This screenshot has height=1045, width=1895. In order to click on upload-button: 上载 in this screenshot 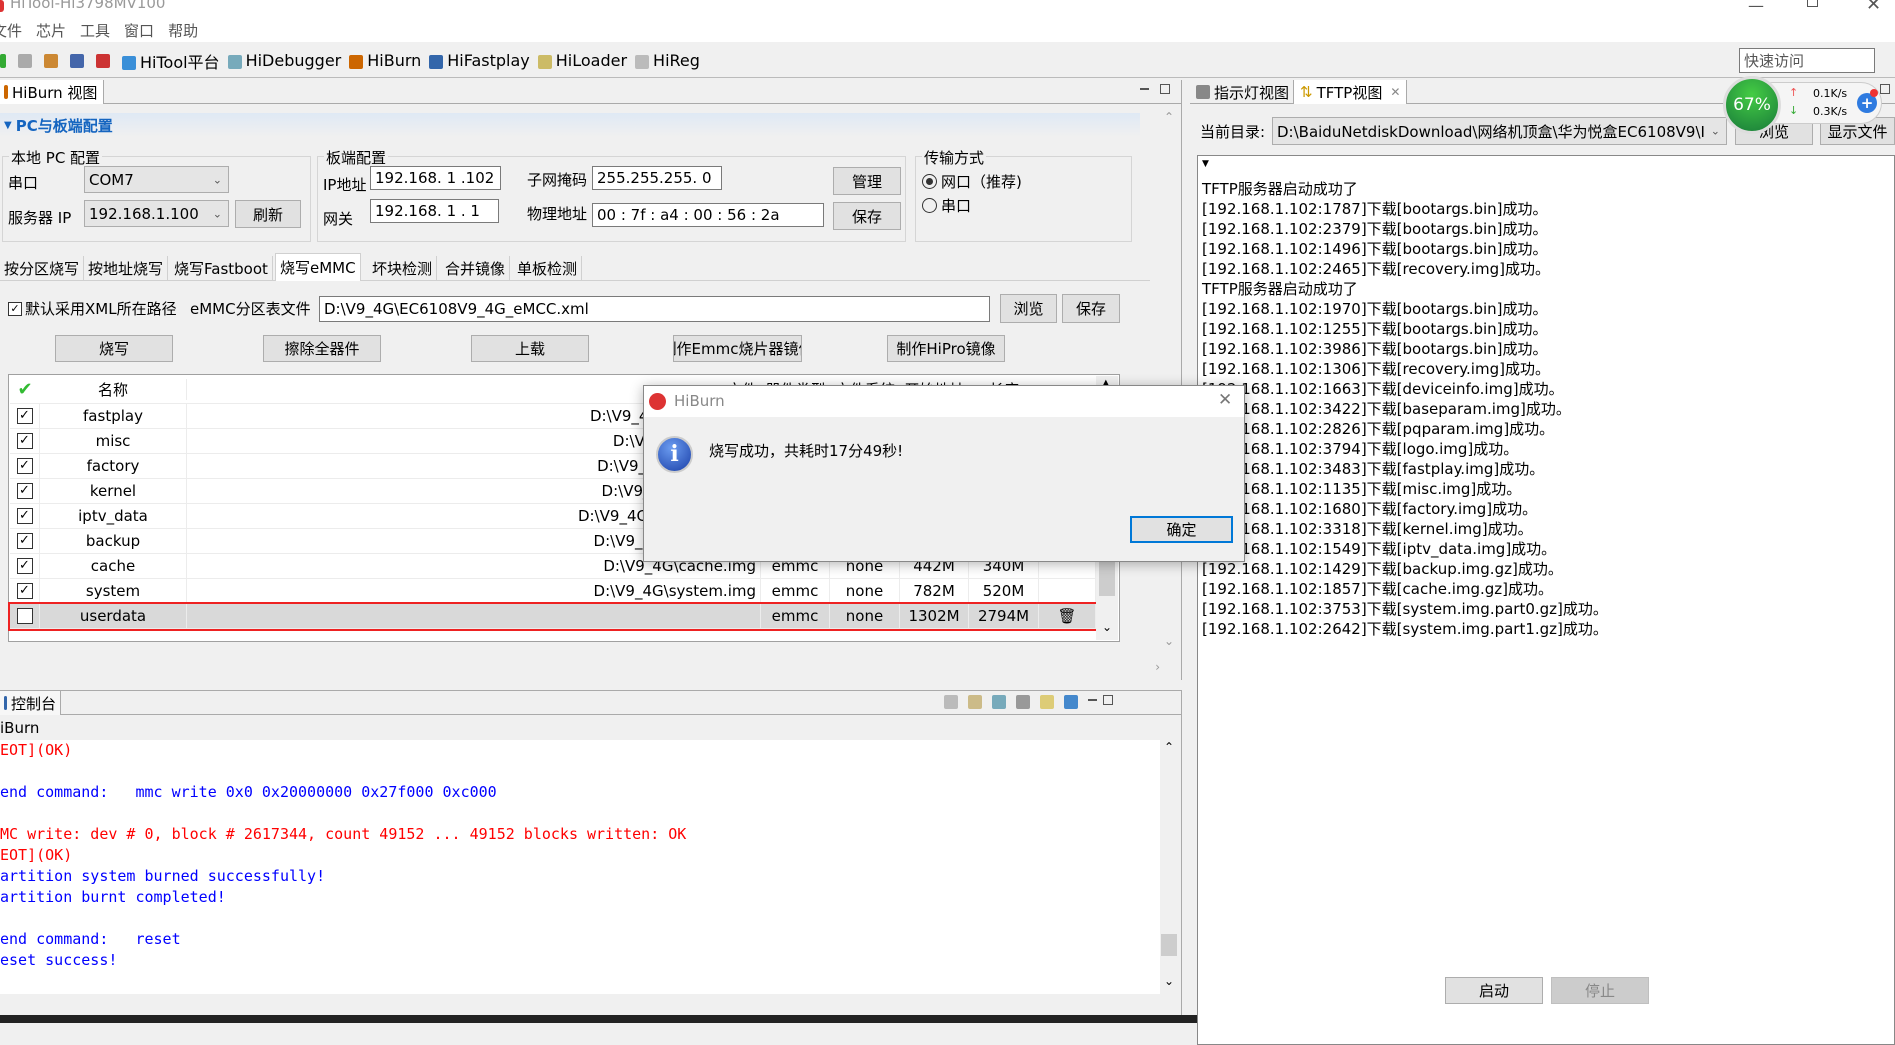, I will do `click(530, 348)`.